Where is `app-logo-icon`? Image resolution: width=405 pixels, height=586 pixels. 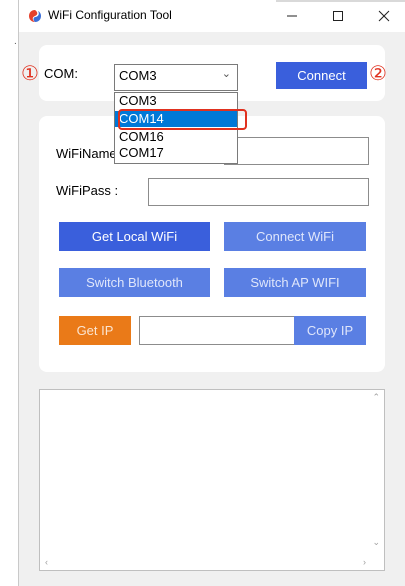
app-logo-icon is located at coordinates (35, 16).